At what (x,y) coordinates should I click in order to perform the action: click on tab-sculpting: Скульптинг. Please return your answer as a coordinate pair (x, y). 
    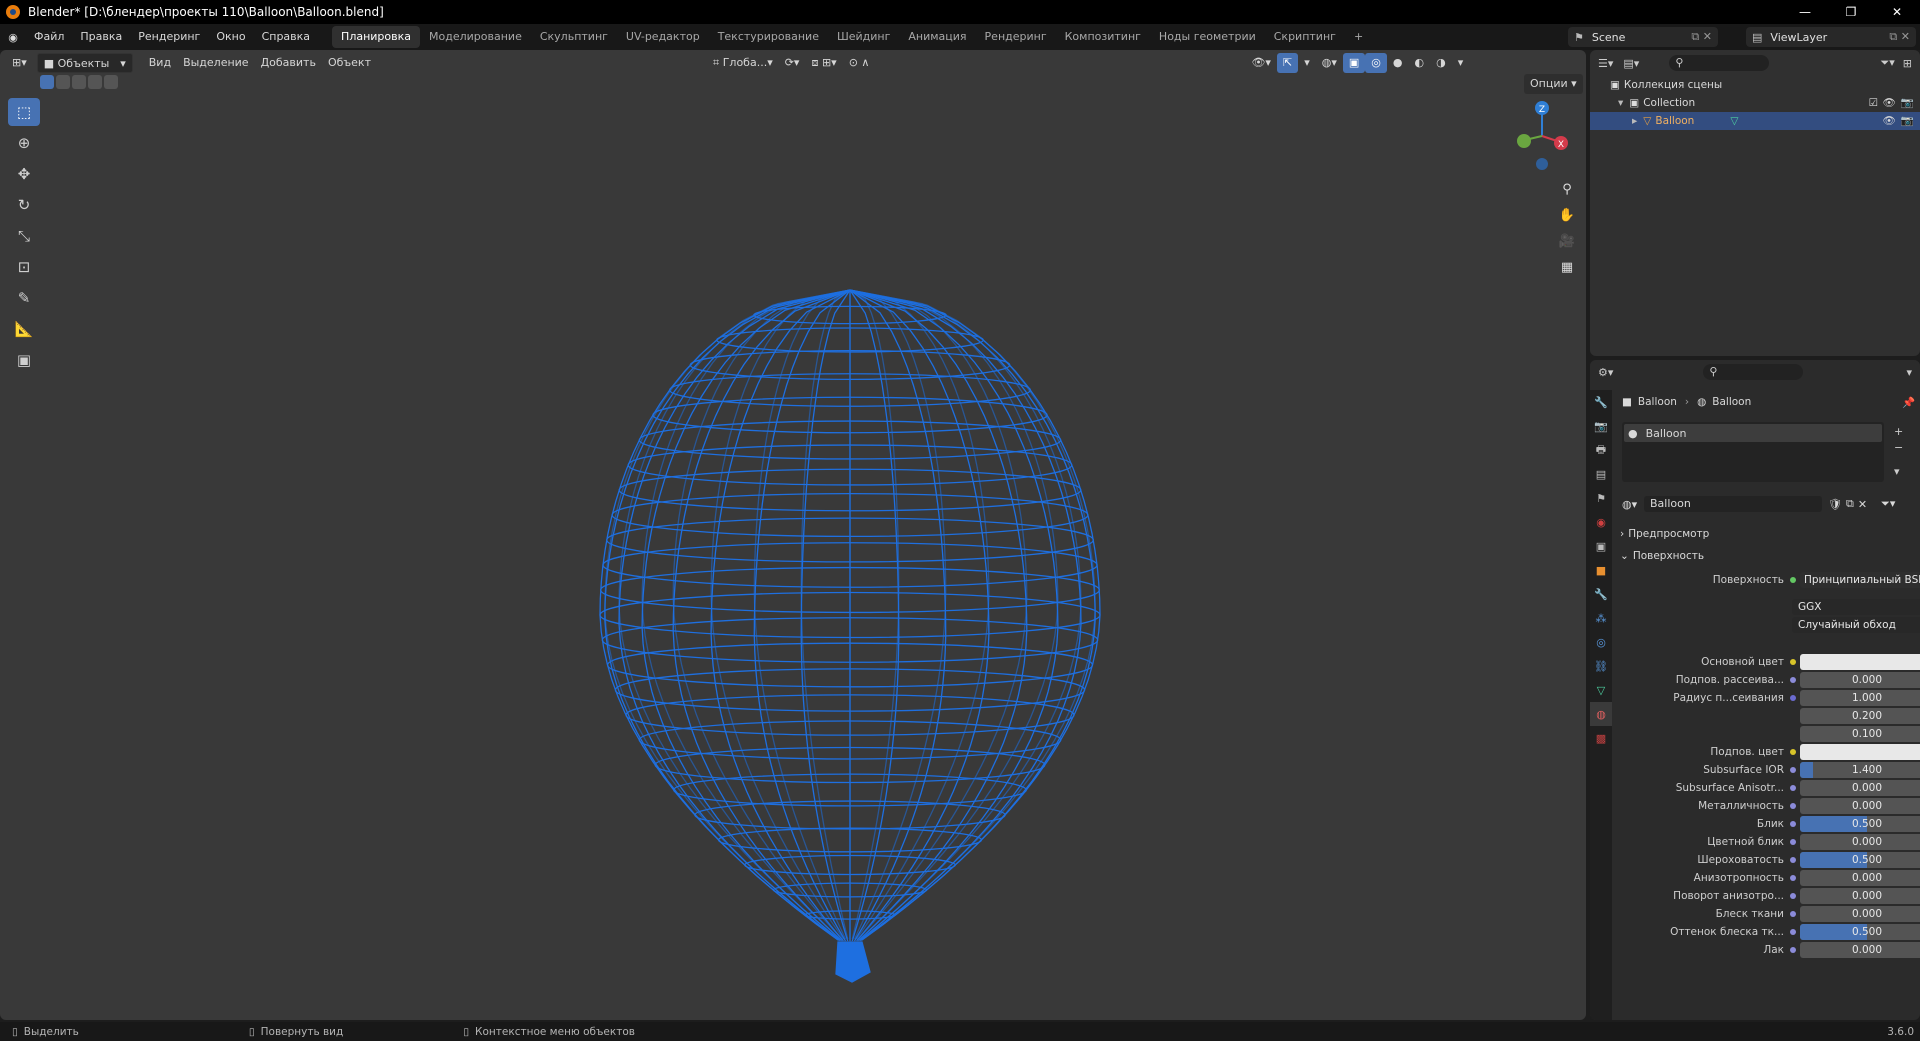
    Looking at the image, I should click on (574, 37).